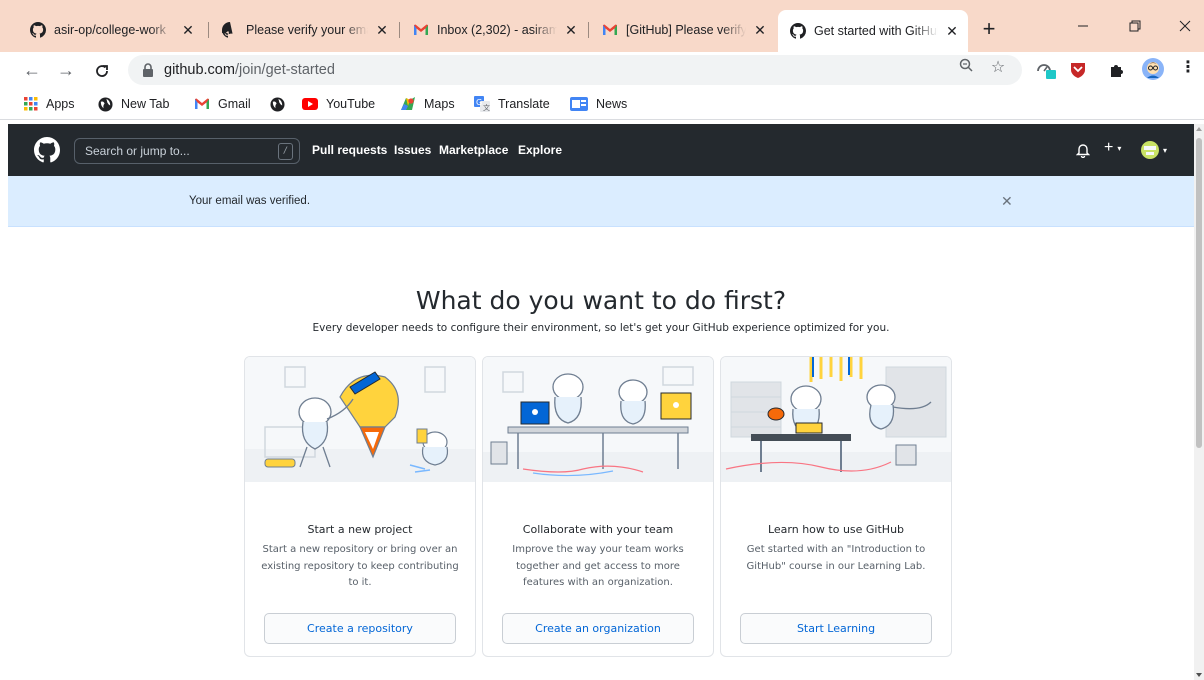  What do you see at coordinates (31, 104) in the screenshot?
I see `apps-grid-icon` at bounding box center [31, 104].